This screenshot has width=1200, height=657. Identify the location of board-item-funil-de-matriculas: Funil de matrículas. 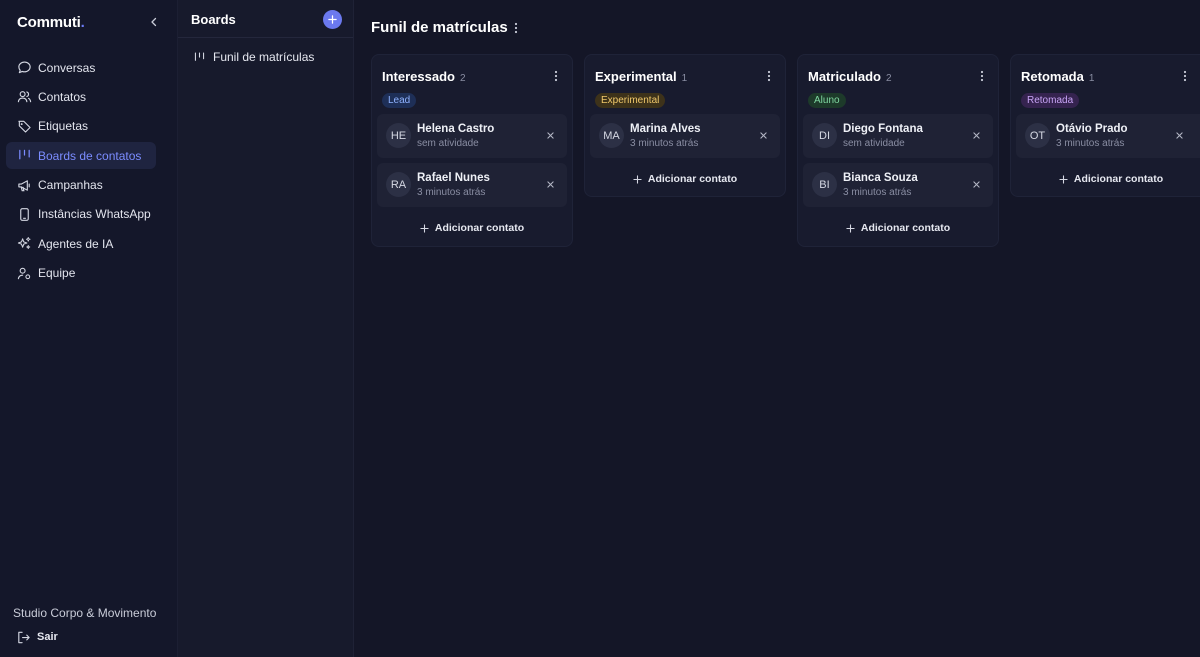
(253, 57).